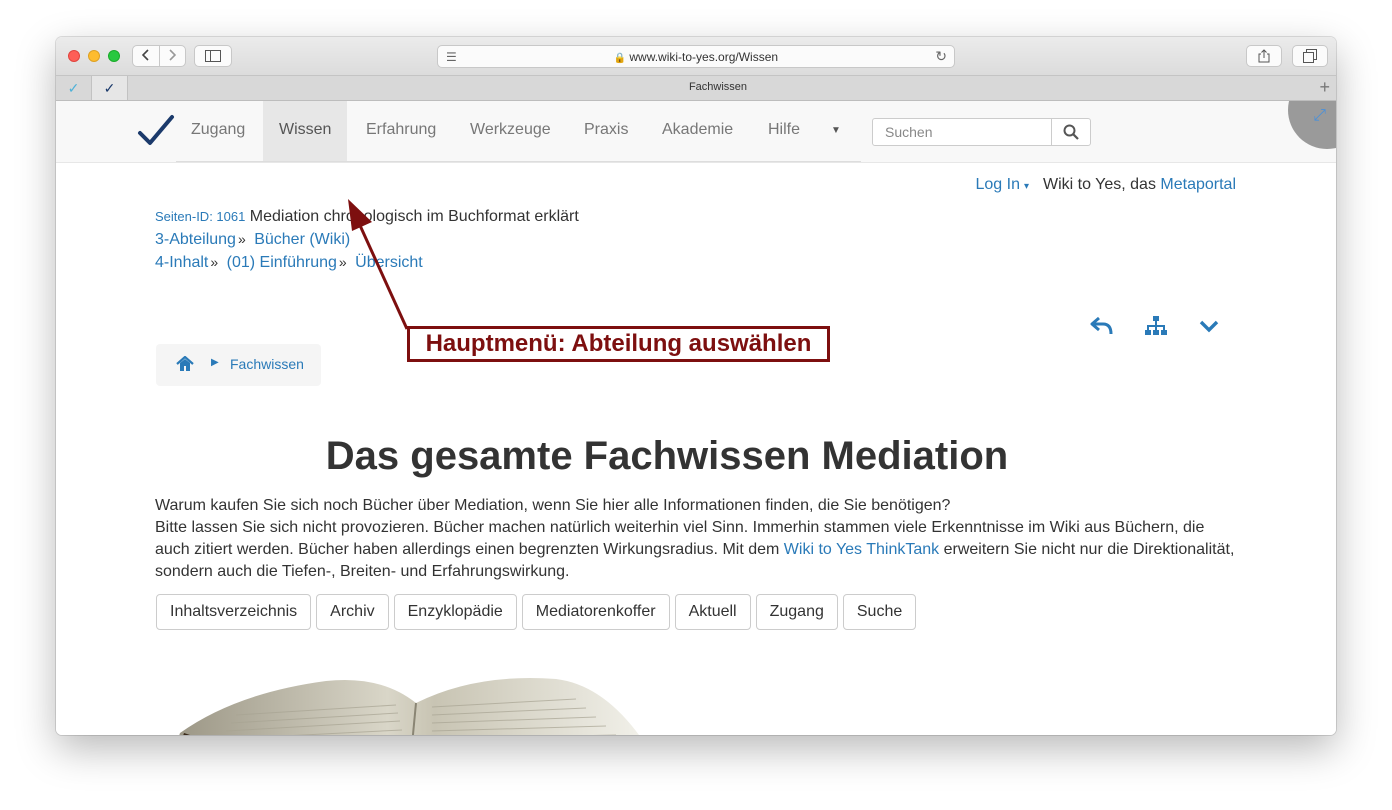  What do you see at coordinates (1026, 186) in the screenshot?
I see `login-caret-icon: ▾` at bounding box center [1026, 186].